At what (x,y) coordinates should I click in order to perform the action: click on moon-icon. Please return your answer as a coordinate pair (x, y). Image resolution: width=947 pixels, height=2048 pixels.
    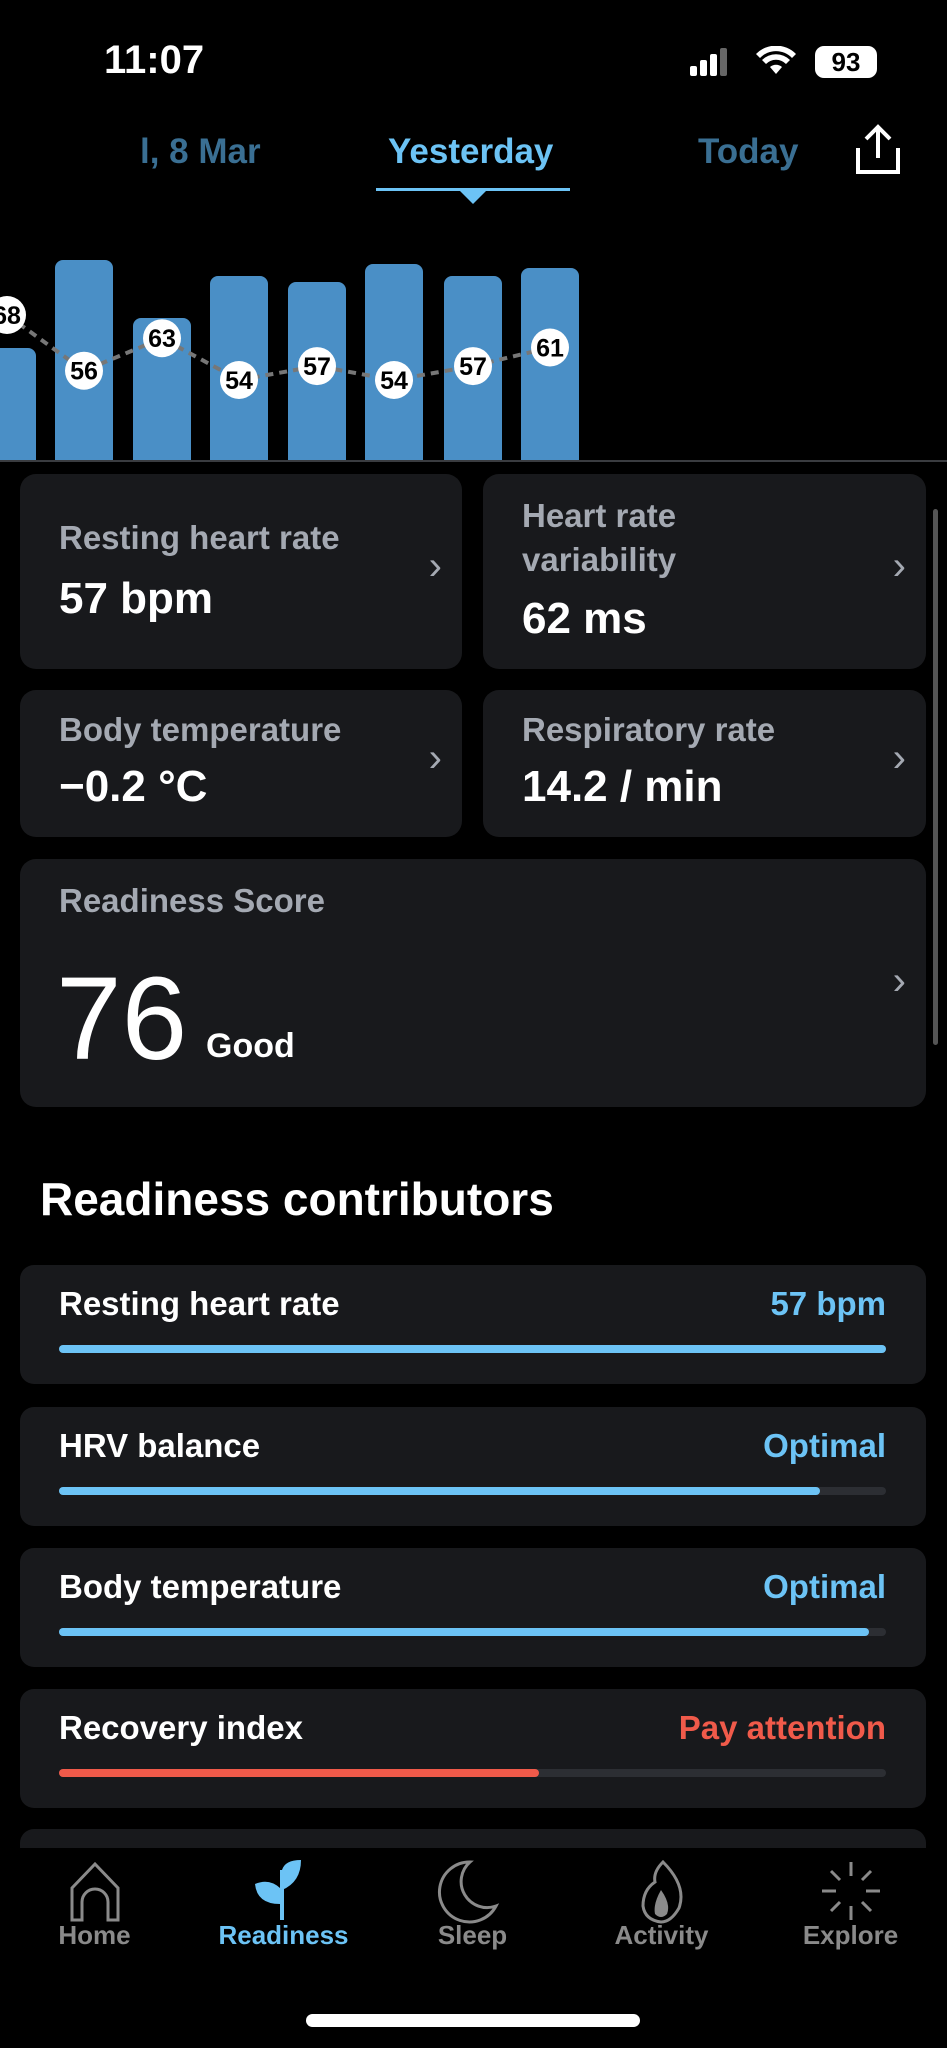
    Looking at the image, I should click on (472, 1892).